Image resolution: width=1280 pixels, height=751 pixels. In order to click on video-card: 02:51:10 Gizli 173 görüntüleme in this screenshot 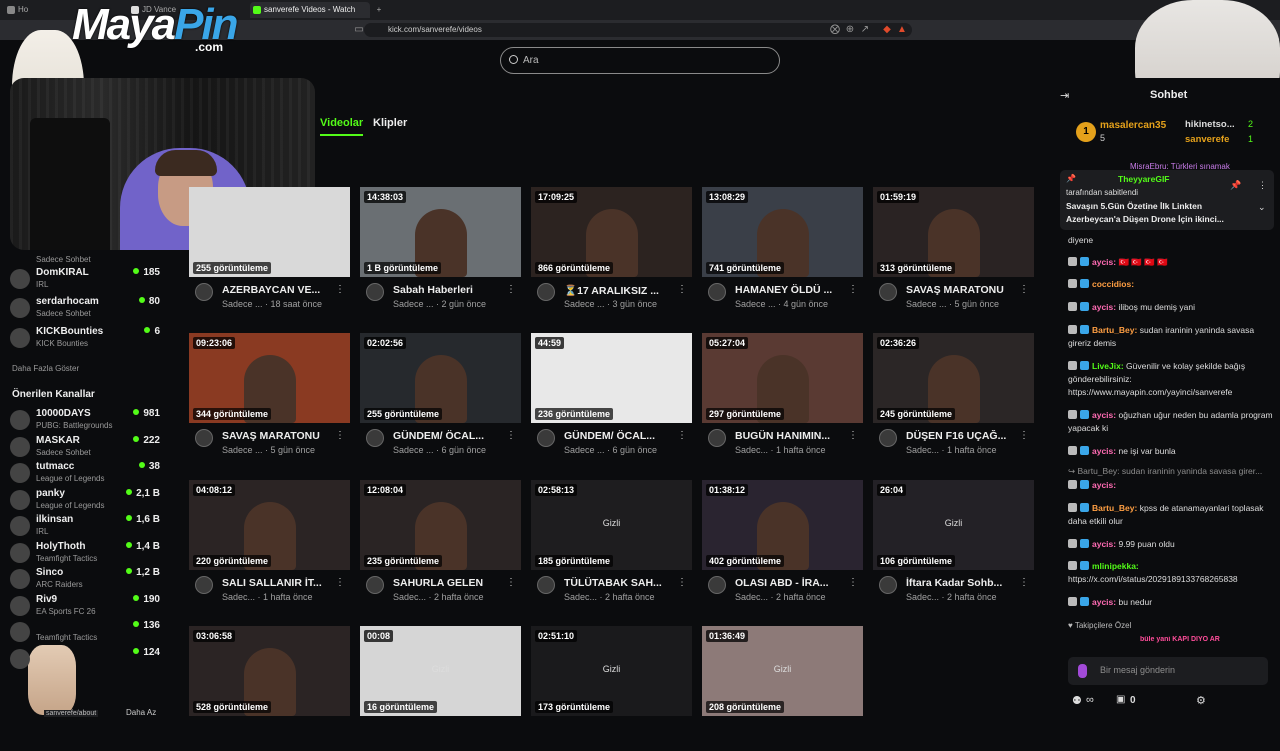, I will do `click(611, 688)`.